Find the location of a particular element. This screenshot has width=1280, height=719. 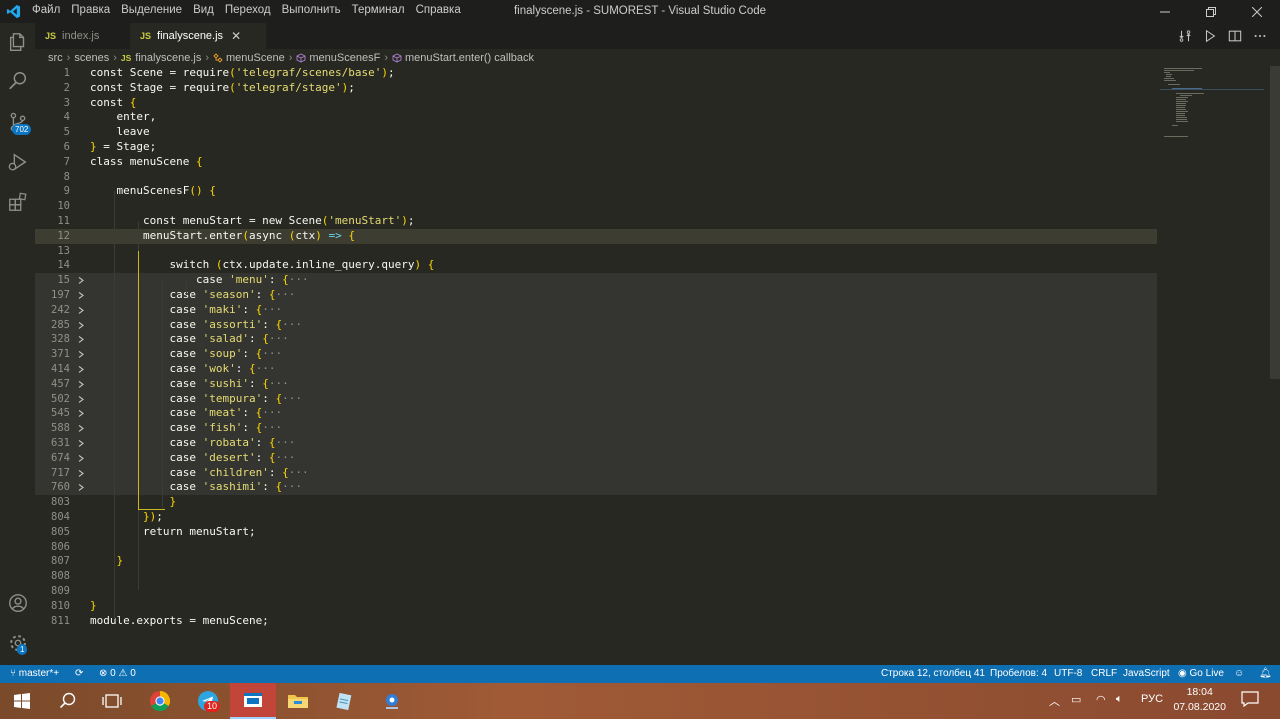

action-center-icon is located at coordinates (1250, 700).